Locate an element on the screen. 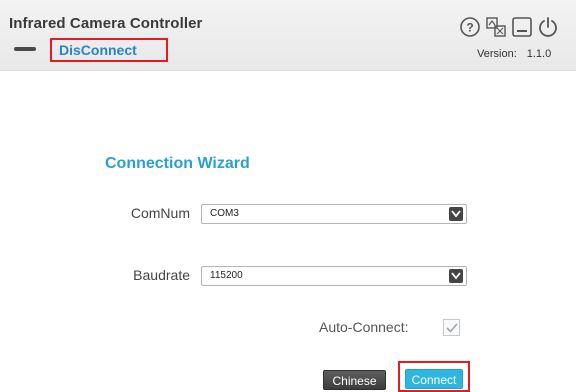  plug-icon is located at coordinates (25, 49).